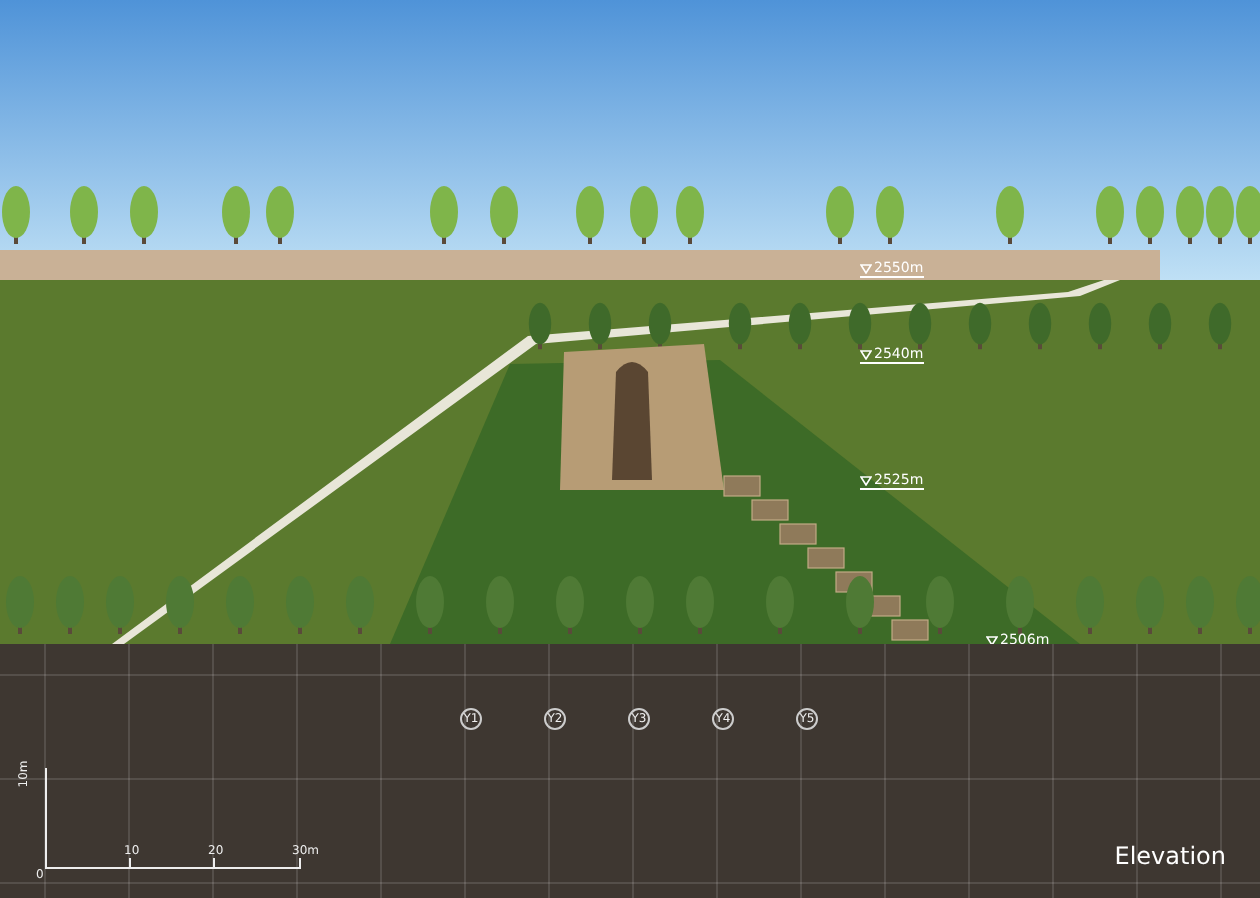  What do you see at coordinates (1170, 856) in the screenshot?
I see `drawing-title: Elevation` at bounding box center [1170, 856].